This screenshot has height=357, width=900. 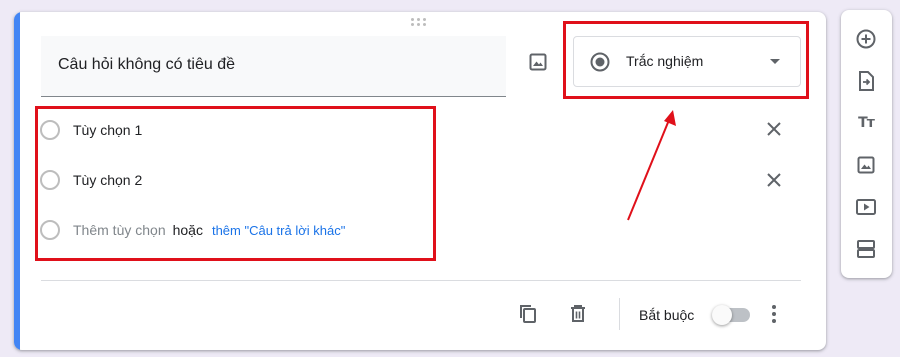 I want to click on add-section-button, so click(x=866, y=249).